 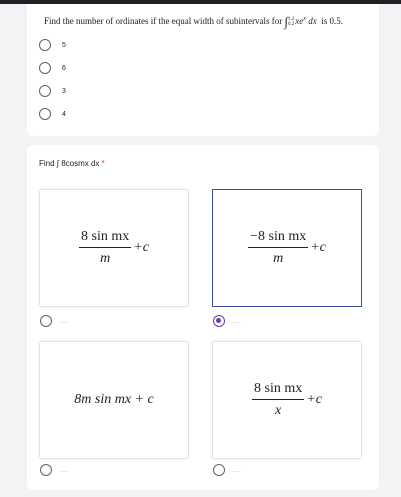 What do you see at coordinates (312, 21) in the screenshot?
I see `differential: dx` at bounding box center [312, 21].